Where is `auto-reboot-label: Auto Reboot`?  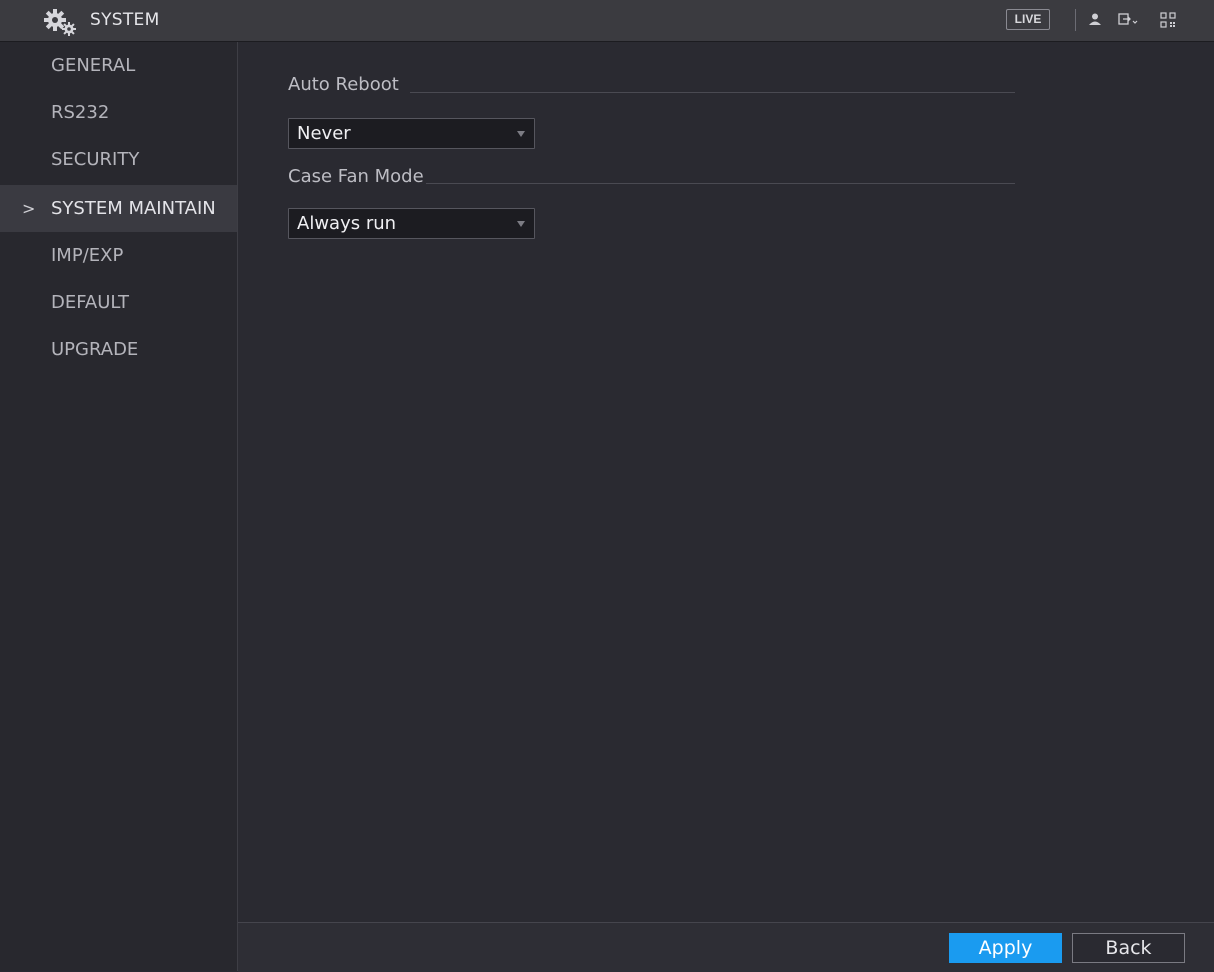 auto-reboot-label: Auto Reboot is located at coordinates (343, 84).